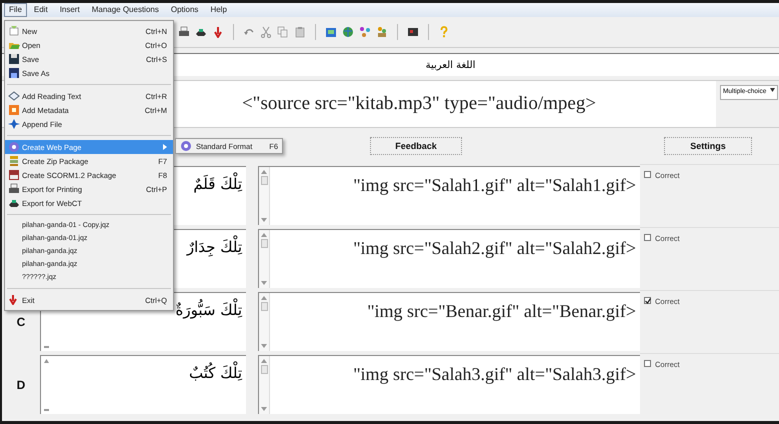 The height and width of the screenshot is (424, 779). Describe the element at coordinates (449, 321) in the screenshot. I see `feedback-field: "img src="Benar.gif" alt="Benar.gif>` at that location.